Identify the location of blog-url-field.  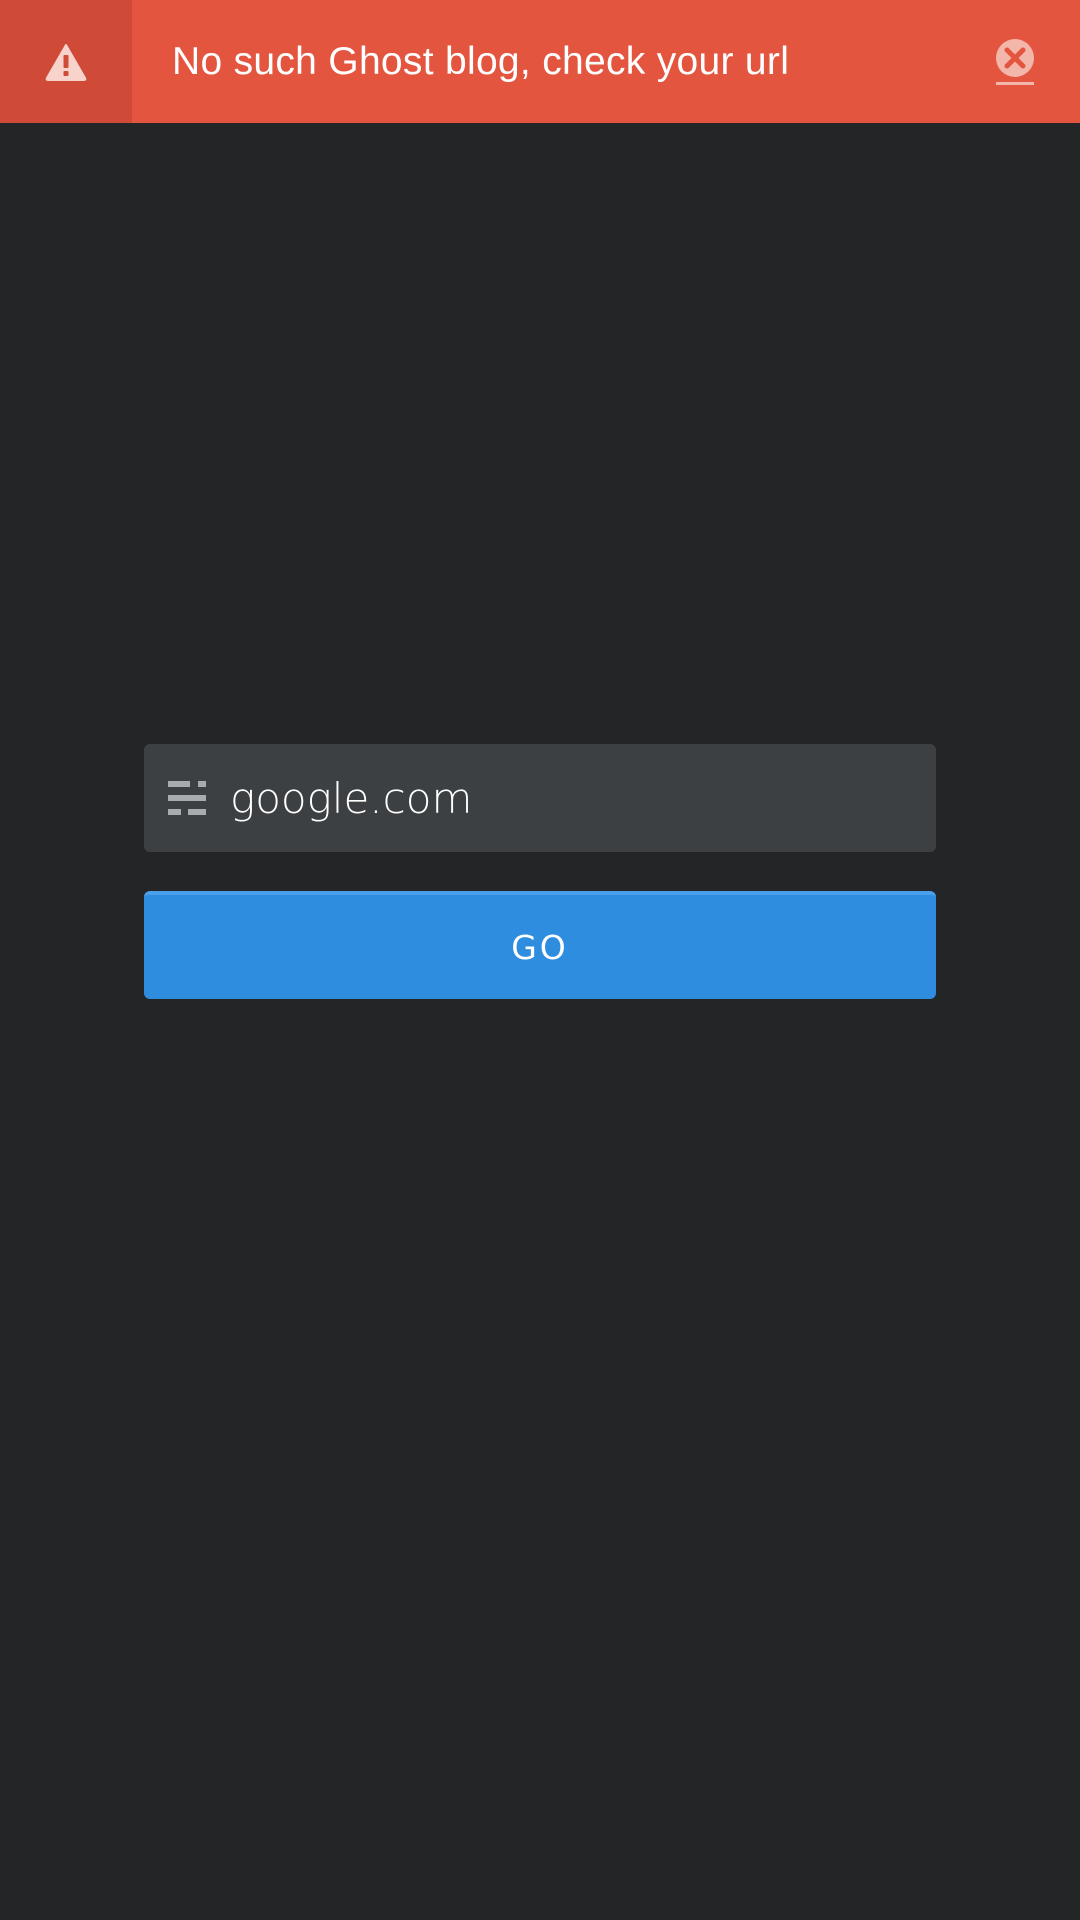
(540, 798).